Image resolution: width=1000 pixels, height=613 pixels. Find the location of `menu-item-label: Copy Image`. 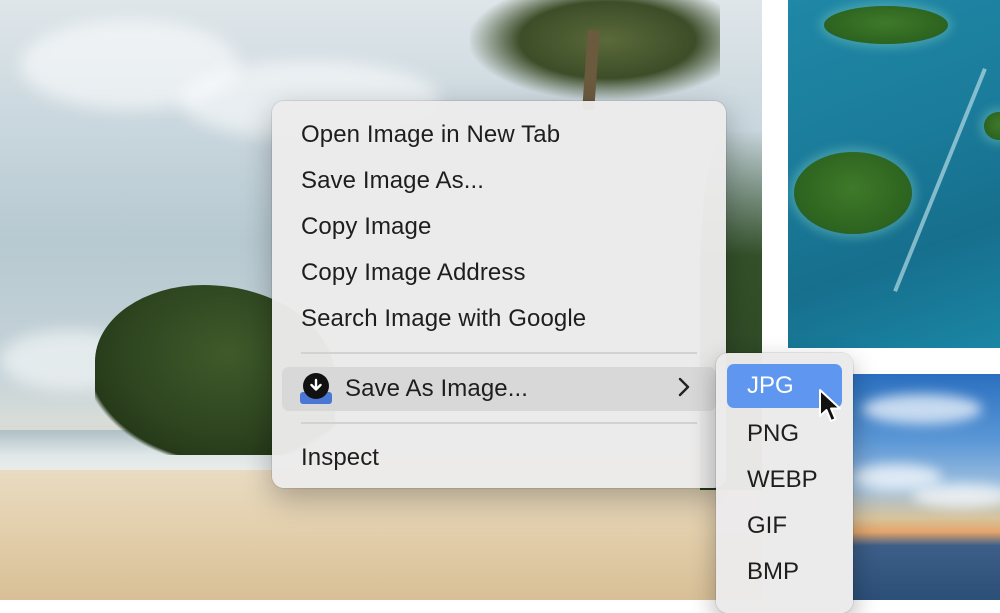

menu-item-label: Copy Image is located at coordinates (366, 226).